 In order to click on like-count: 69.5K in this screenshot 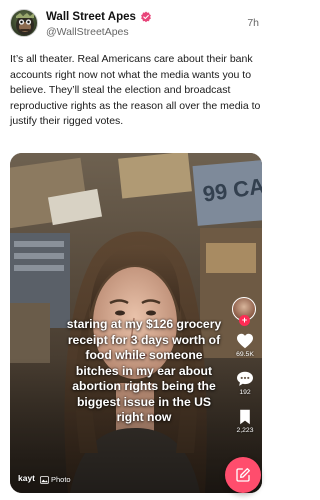, I will do `click(245, 354)`.